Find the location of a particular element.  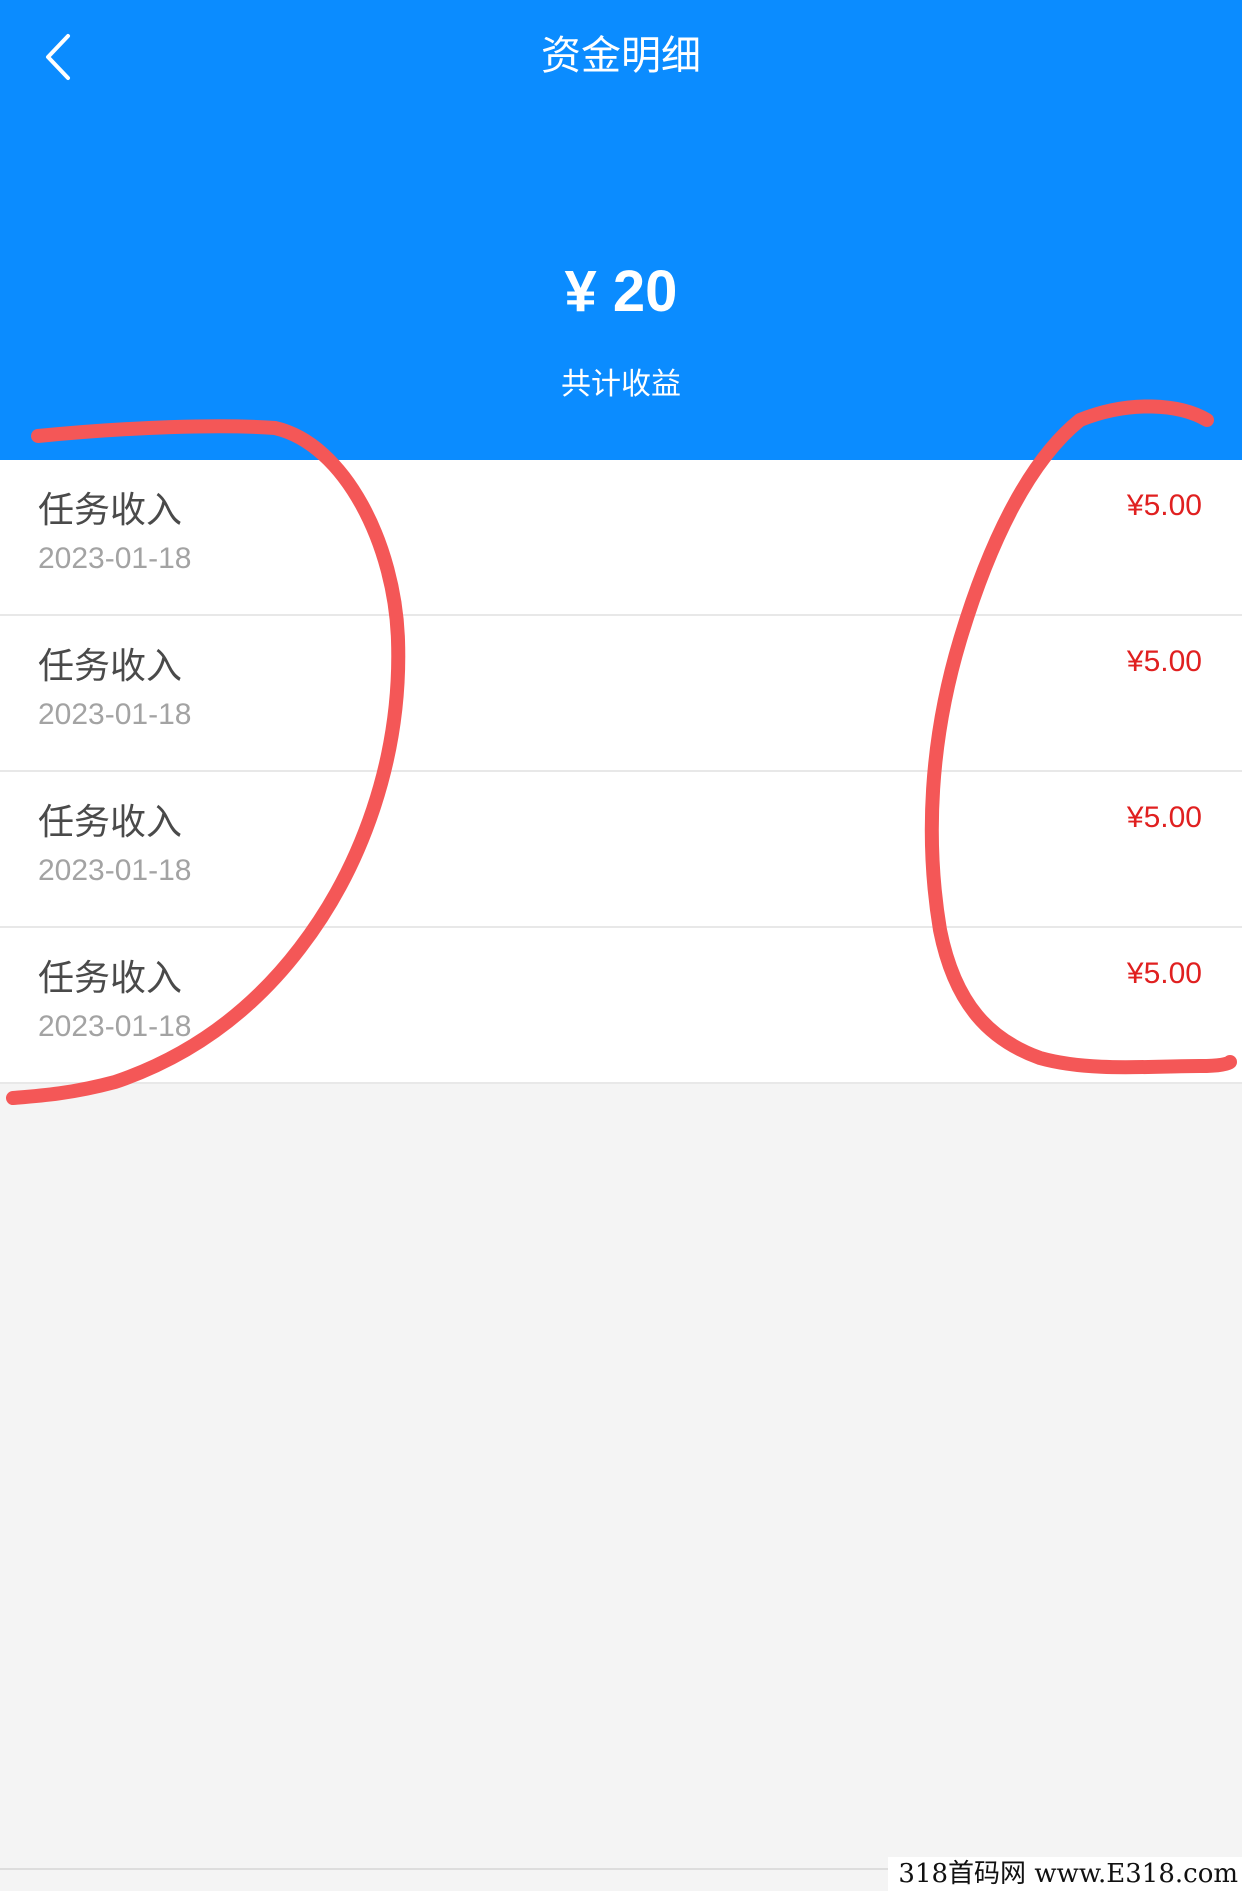

watermark: 318首码网 www.E318.com is located at coordinates (1065, 1874).